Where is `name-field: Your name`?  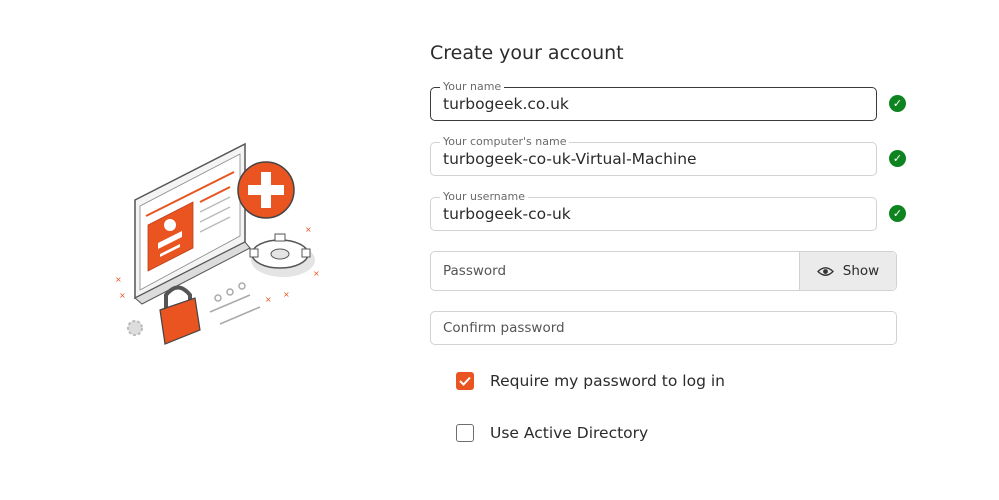 name-field: Your name is located at coordinates (653, 100).